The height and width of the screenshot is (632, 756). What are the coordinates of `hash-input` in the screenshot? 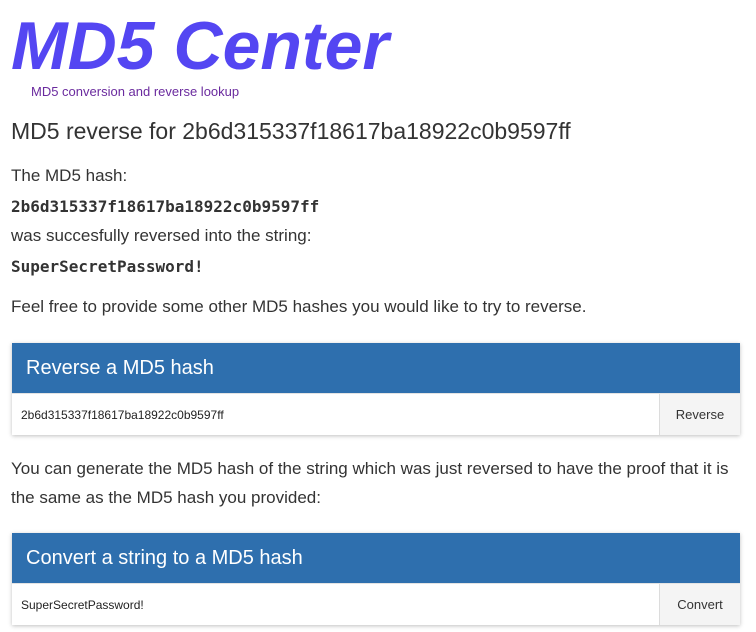 It's located at (336, 414).